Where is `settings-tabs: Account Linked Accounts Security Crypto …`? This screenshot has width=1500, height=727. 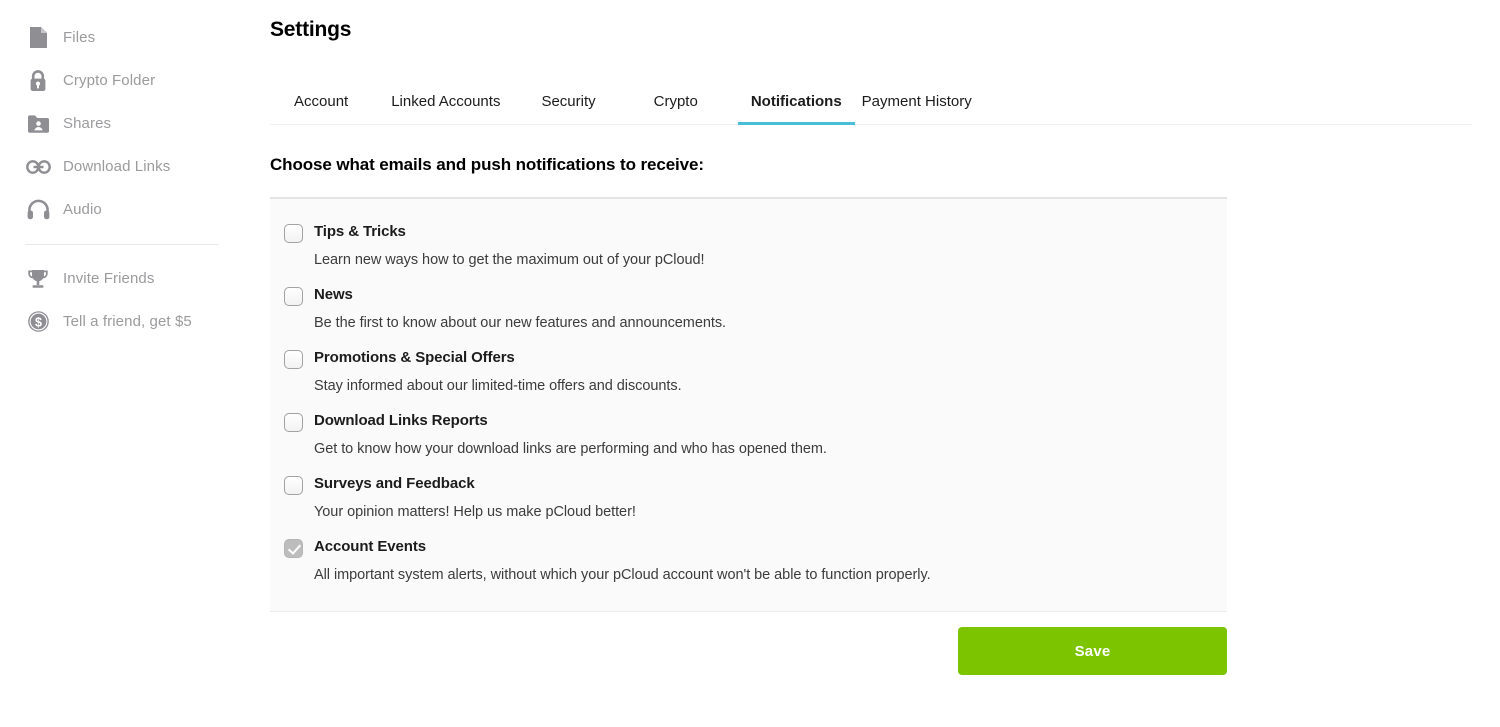
settings-tabs: Account Linked Accounts Security Crypto … is located at coordinates (871, 101).